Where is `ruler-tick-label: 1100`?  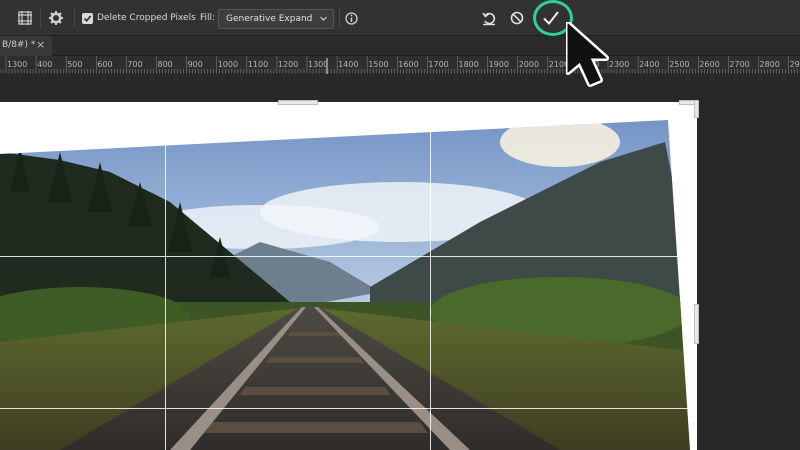
ruler-tick-label: 1100 is located at coordinates (258, 64).